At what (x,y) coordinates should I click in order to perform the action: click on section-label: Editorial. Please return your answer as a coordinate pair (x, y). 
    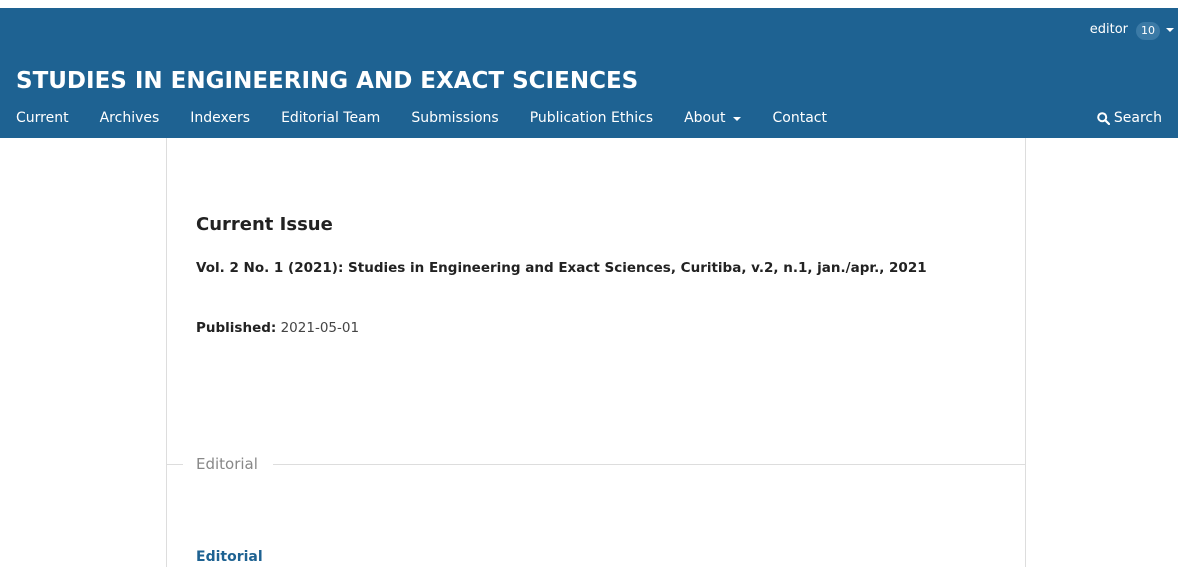
    Looking at the image, I should click on (227, 464).